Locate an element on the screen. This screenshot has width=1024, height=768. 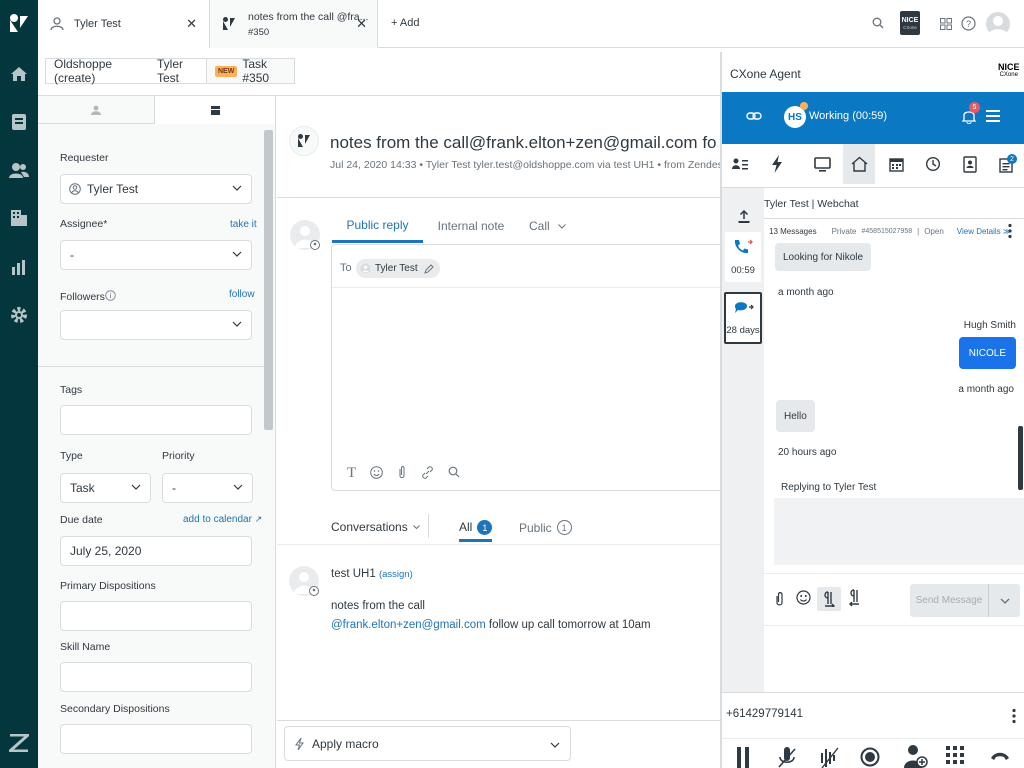
due-date-field: July 25, 2020 is located at coordinates (156, 551).